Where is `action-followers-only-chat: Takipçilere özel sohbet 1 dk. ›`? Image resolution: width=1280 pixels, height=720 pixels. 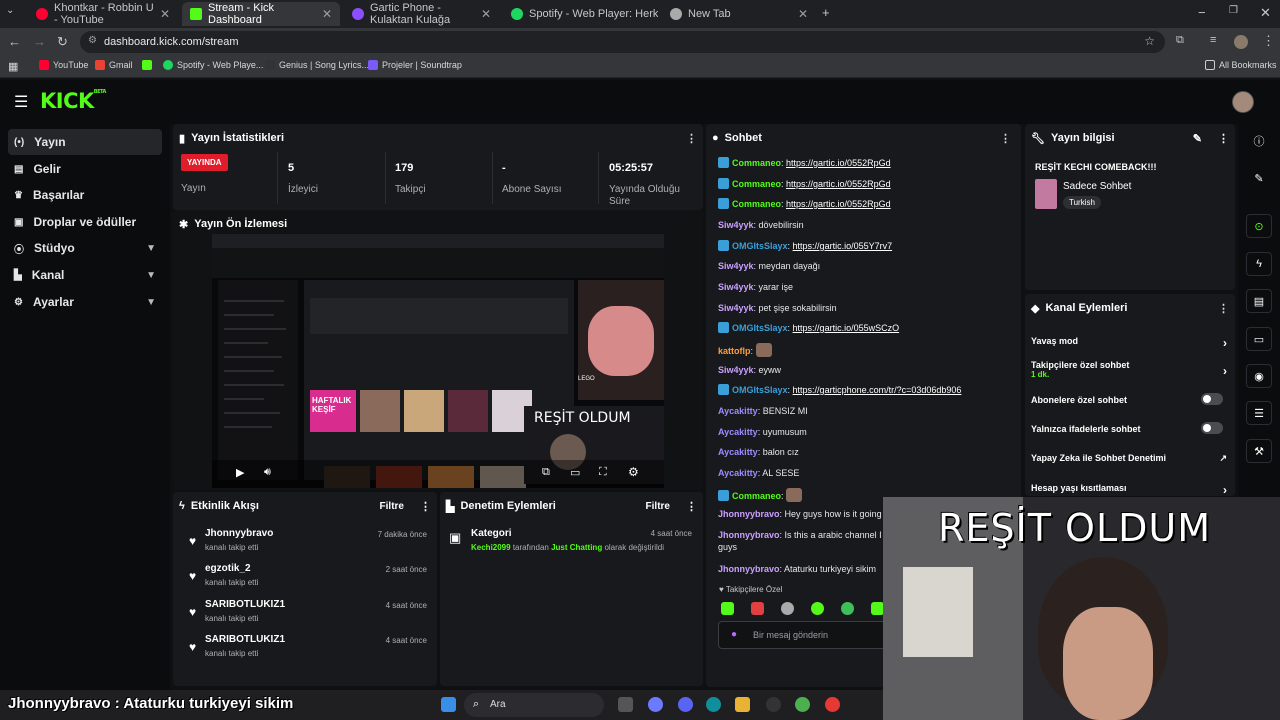
action-followers-only-chat: Takipçilere özel sohbet 1 dk. › is located at coordinates (1129, 369).